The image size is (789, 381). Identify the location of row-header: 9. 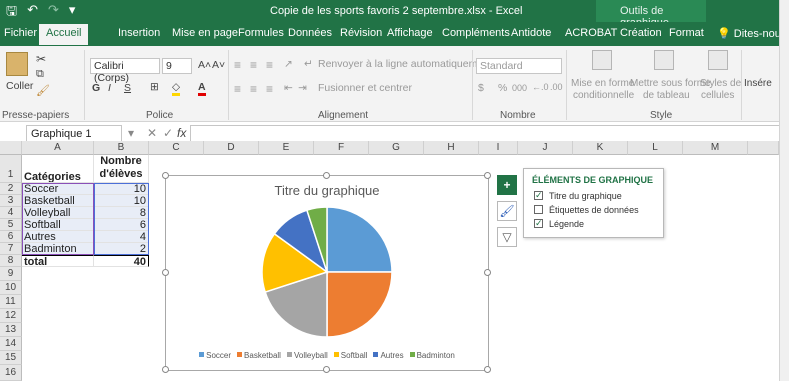
(11, 274).